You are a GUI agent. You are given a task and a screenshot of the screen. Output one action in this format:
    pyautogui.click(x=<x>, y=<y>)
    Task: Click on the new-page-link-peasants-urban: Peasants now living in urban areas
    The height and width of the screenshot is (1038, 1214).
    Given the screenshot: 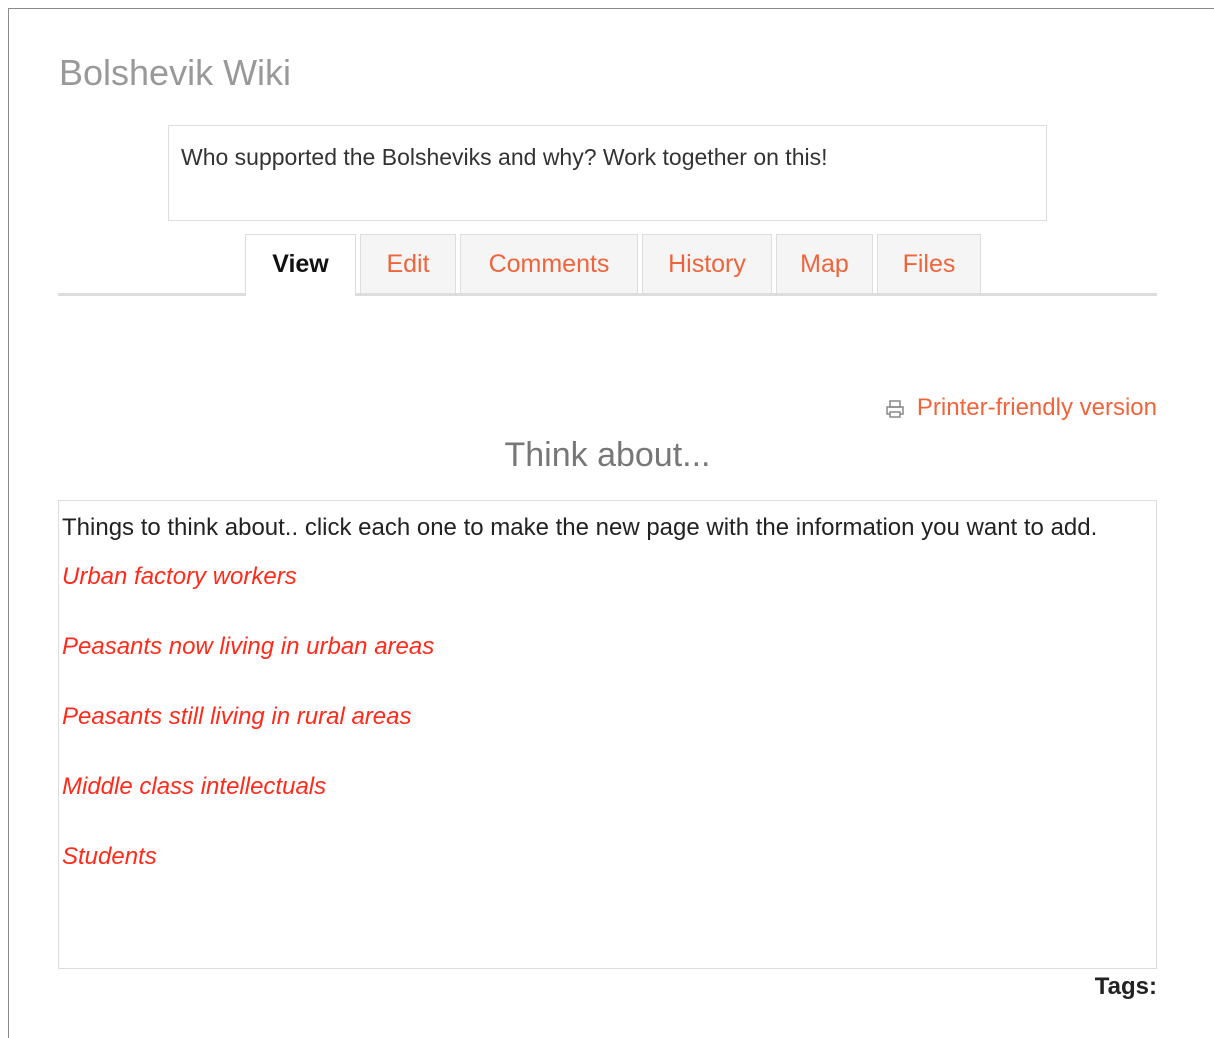 What is the action you would take?
    pyautogui.click(x=607, y=646)
    